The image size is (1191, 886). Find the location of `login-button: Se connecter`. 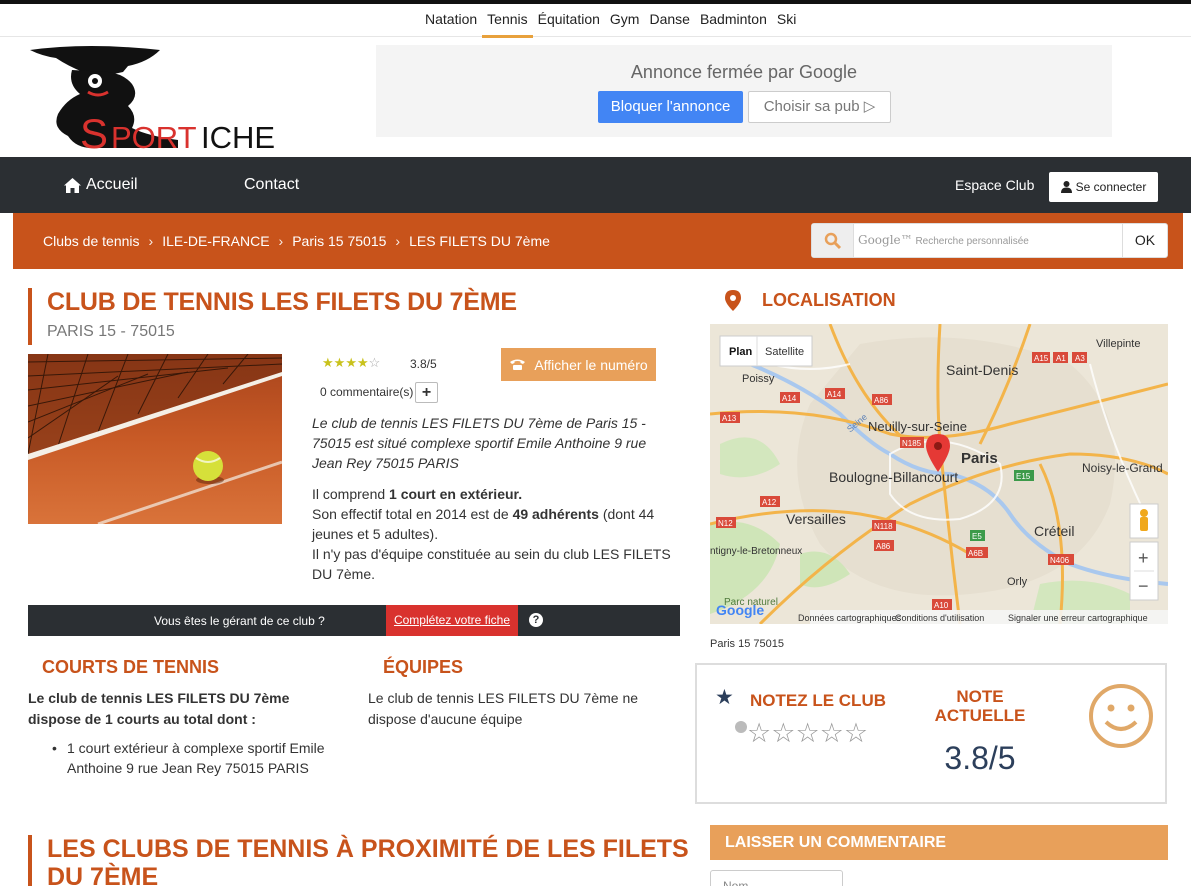

login-button: Se connecter is located at coordinates (1103, 187).